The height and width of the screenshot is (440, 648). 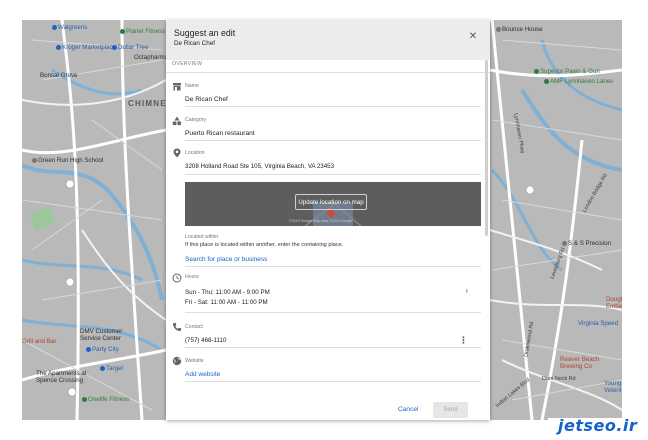 I want to click on map-place-planet-fitness: Planet Fitness, so click(x=142, y=31).